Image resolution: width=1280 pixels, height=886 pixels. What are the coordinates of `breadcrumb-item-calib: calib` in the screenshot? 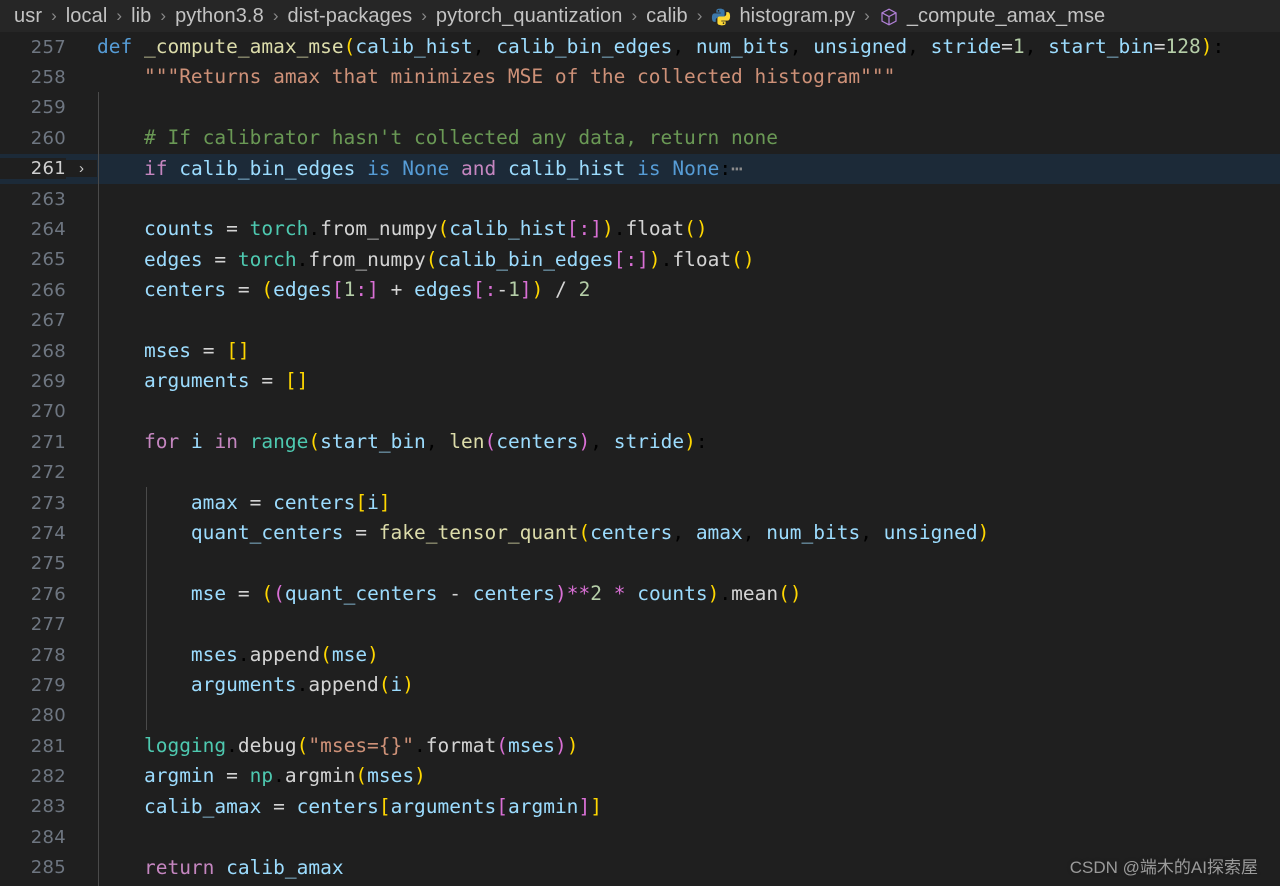 It's located at (667, 16).